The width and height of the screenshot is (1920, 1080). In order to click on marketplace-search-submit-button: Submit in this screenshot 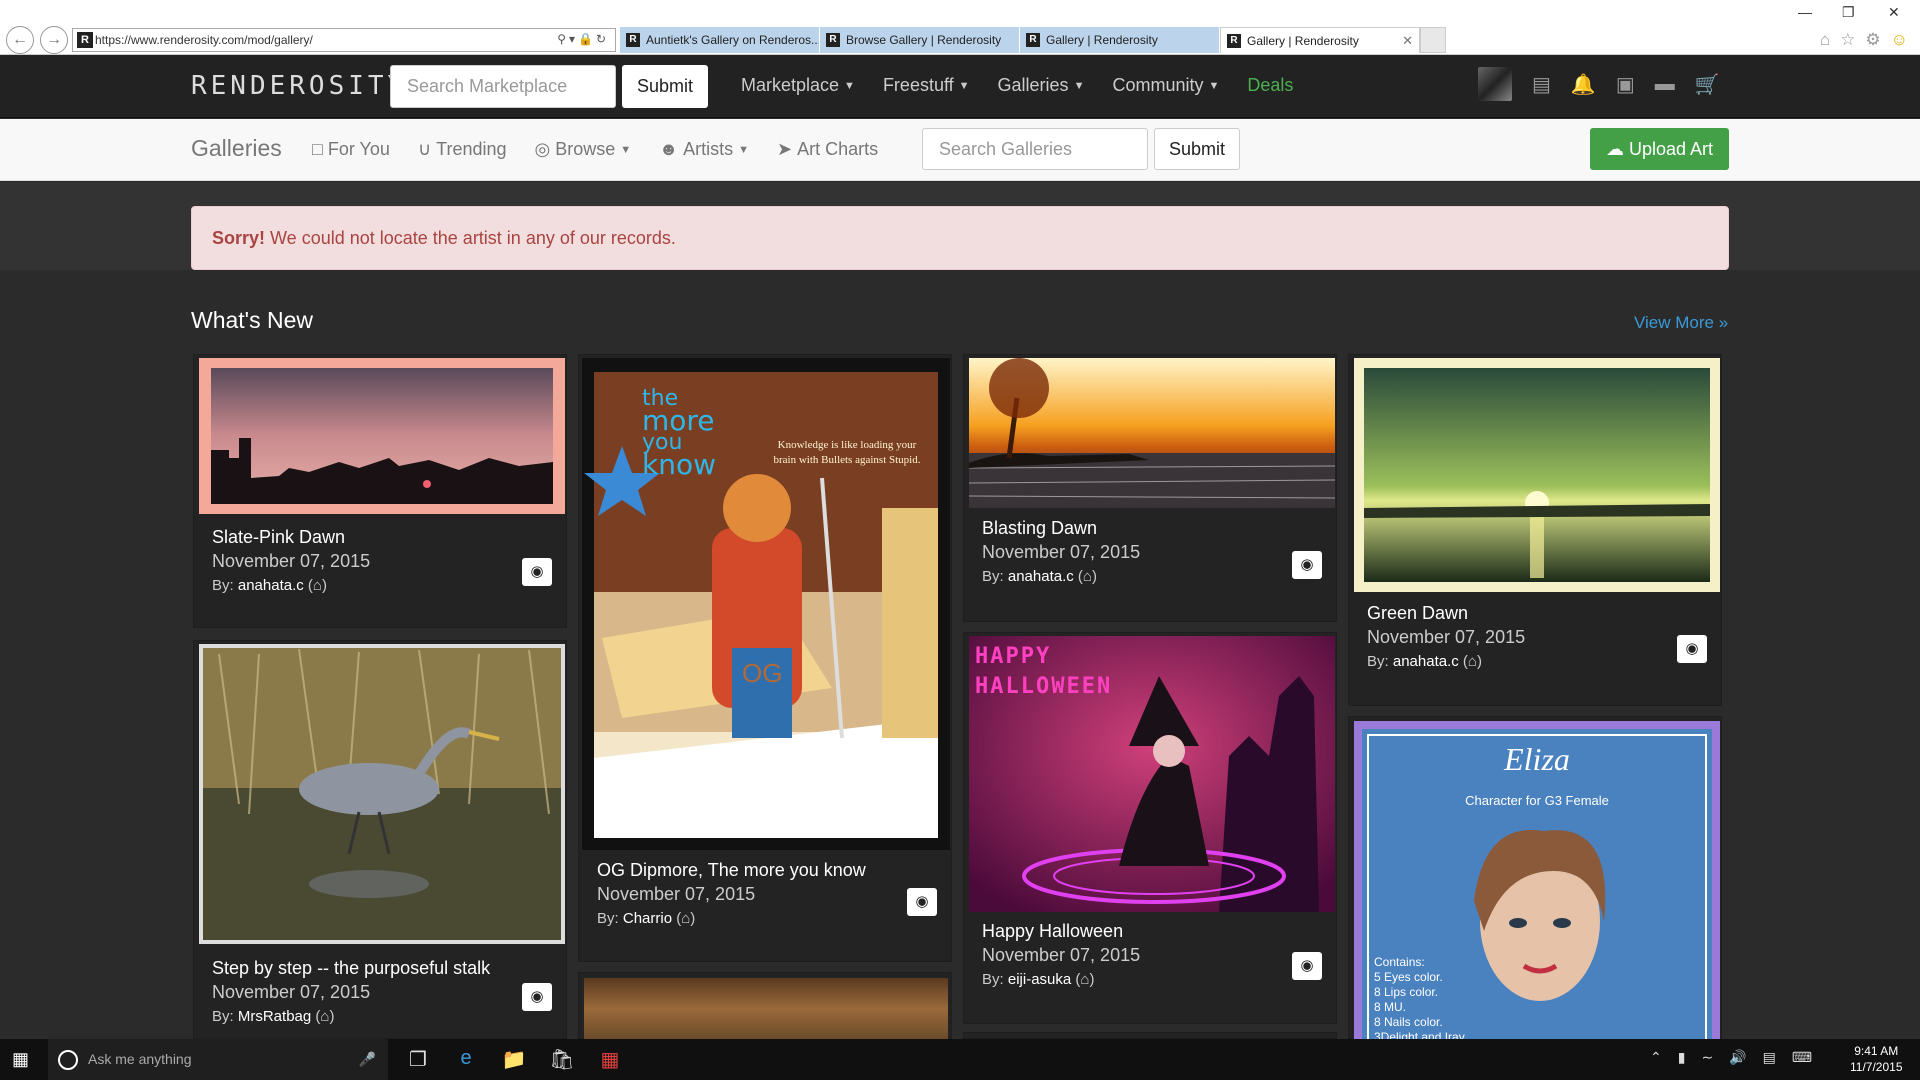, I will do `click(665, 86)`.